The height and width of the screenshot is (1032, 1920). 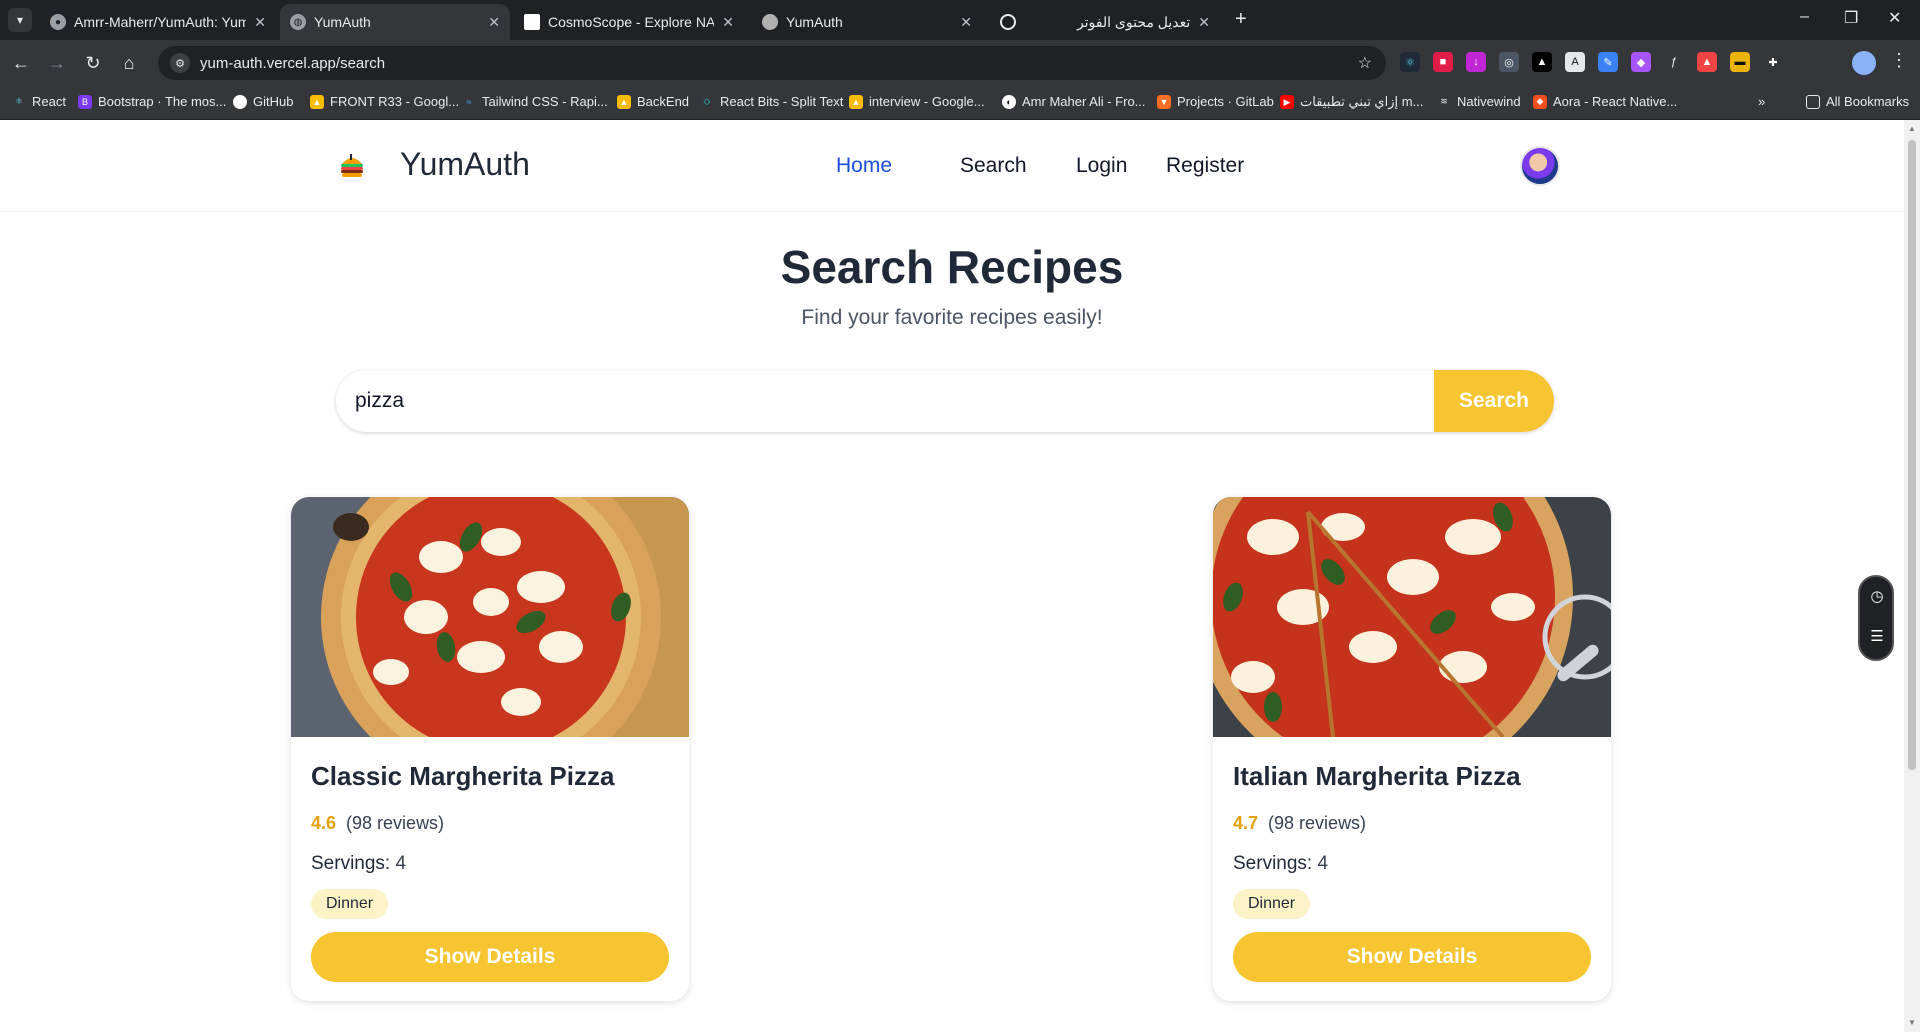 I want to click on scroll-down-icon: ▼, so click(x=1912, y=1022).